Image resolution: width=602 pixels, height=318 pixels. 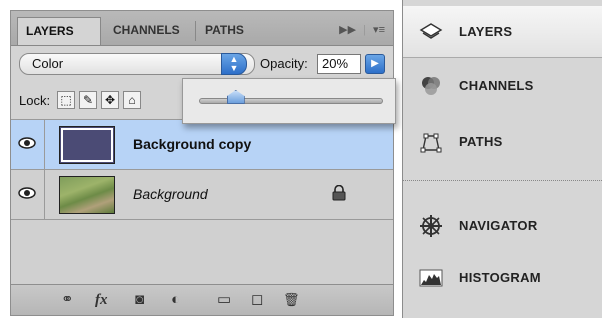 What do you see at coordinates (234, 64) in the screenshot?
I see `blend-mode-dropdown-icon: ▲ ▼` at bounding box center [234, 64].